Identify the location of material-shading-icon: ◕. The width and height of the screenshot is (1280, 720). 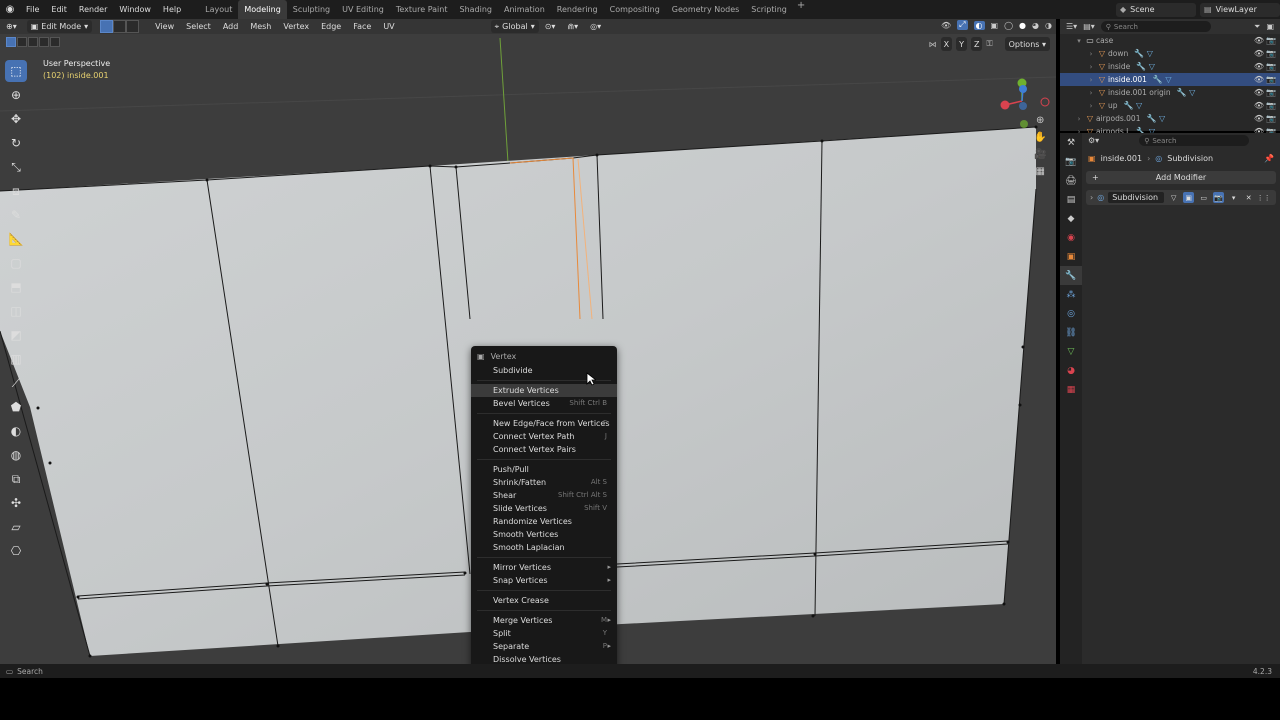
(1035, 25).